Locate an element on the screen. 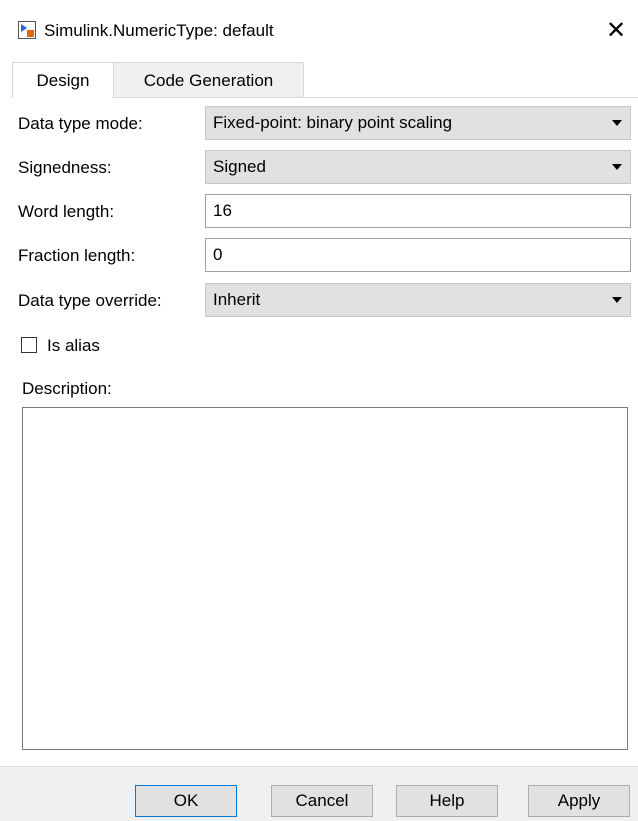 The width and height of the screenshot is (638, 821). signedness-value: Signed is located at coordinates (239, 166).